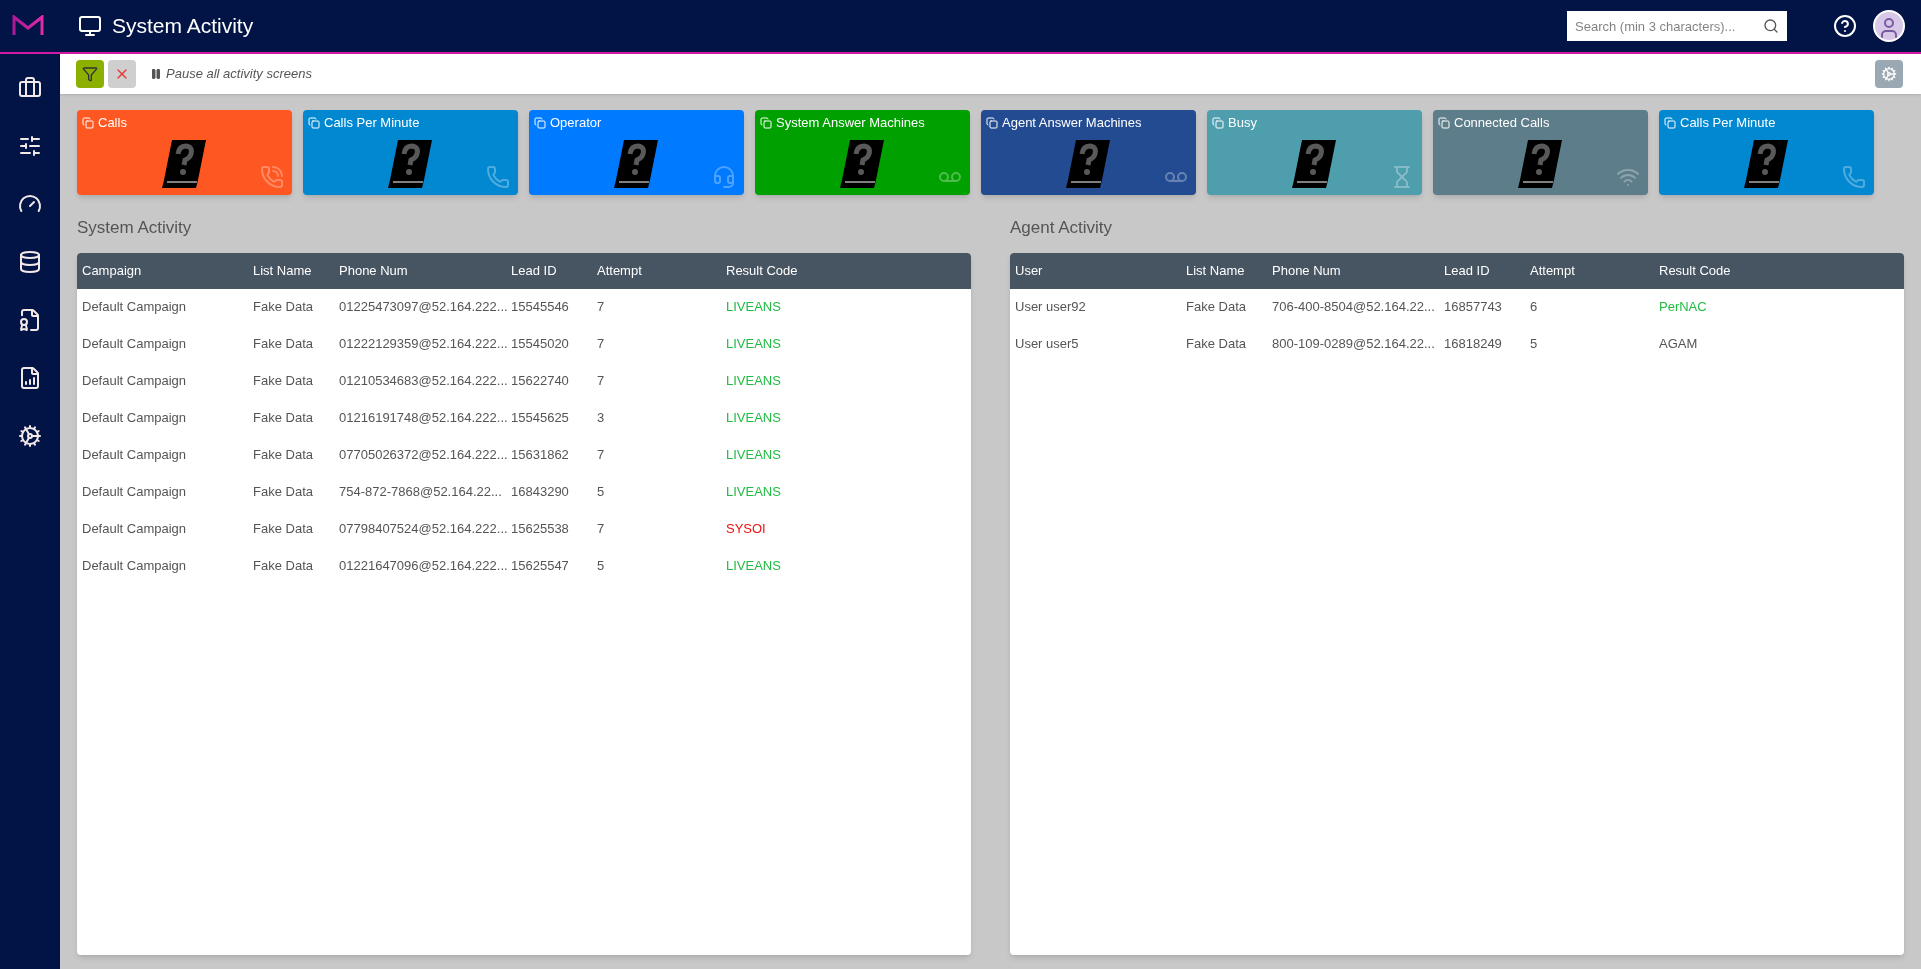  Describe the element at coordinates (90, 26) in the screenshot. I see `activity-monitor-icon` at that location.